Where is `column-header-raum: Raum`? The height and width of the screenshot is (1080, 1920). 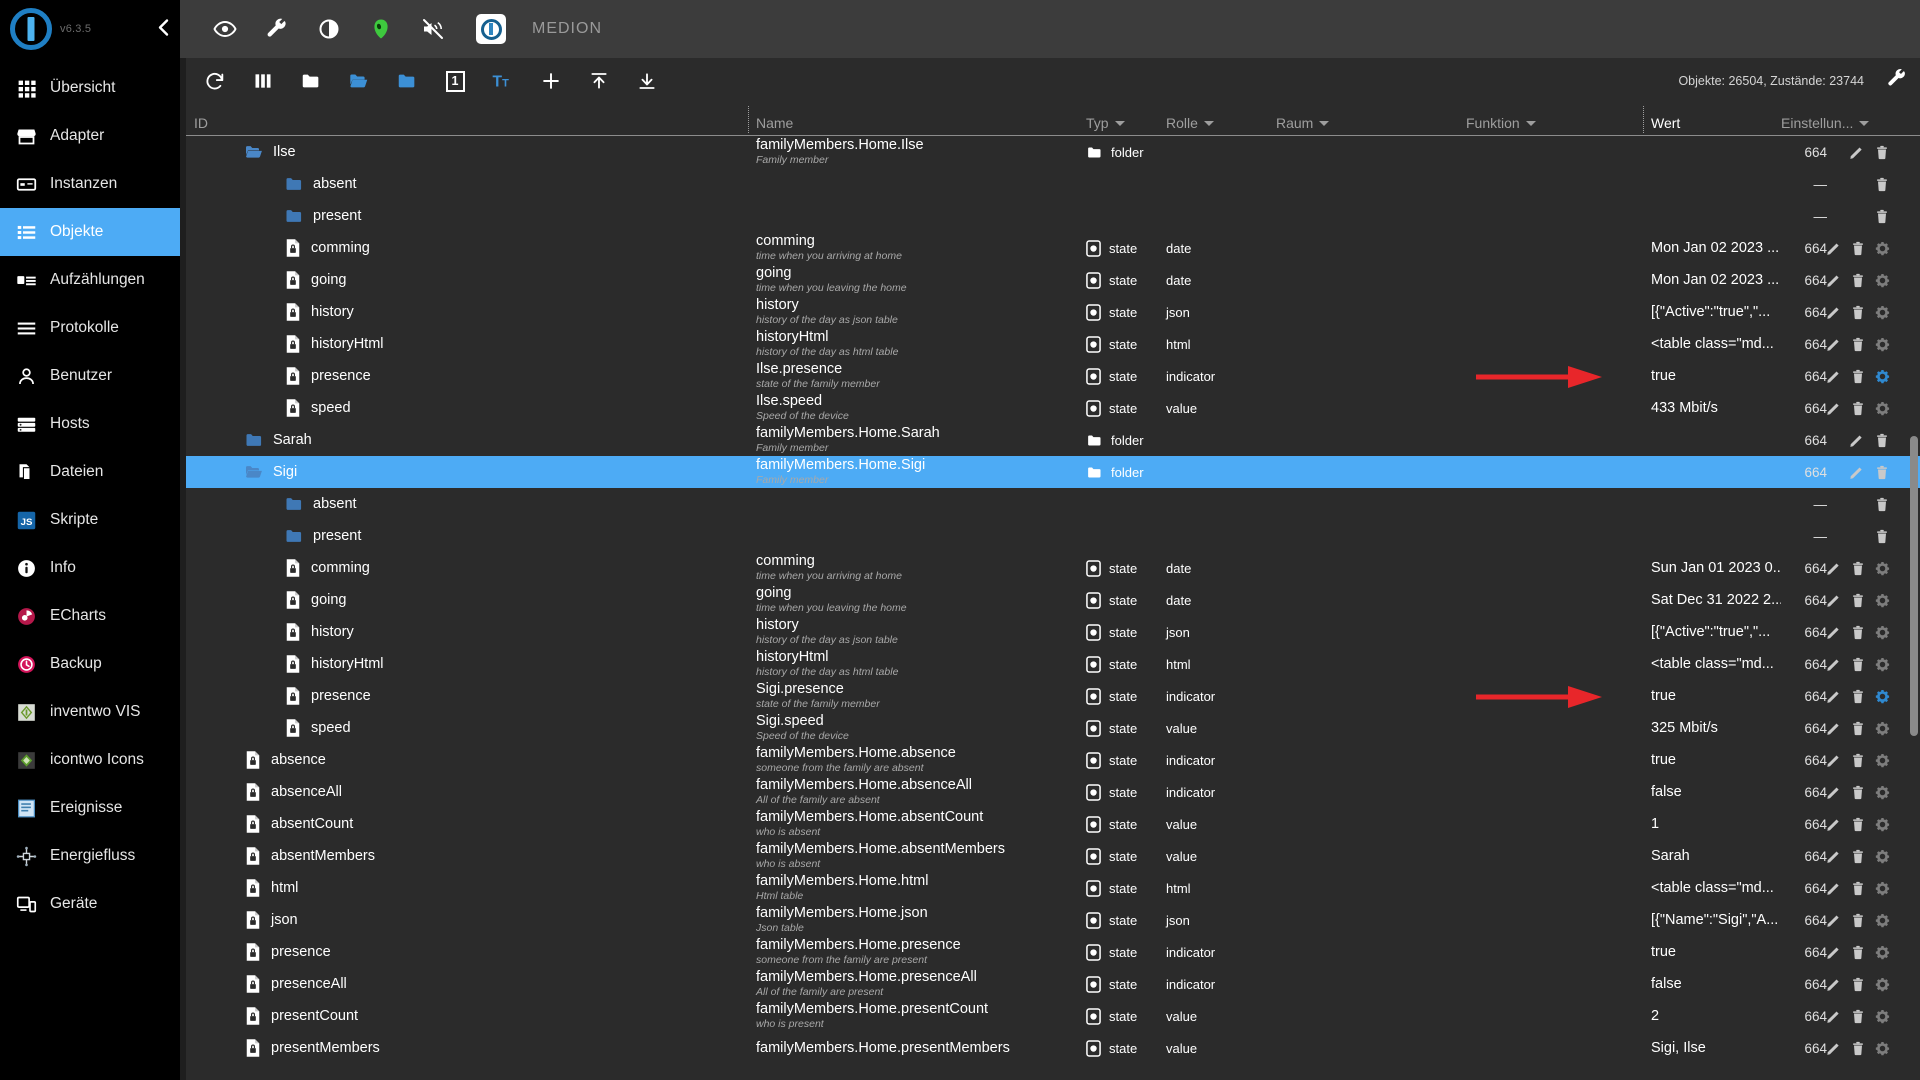 column-header-raum: Raum is located at coordinates (1371, 119).